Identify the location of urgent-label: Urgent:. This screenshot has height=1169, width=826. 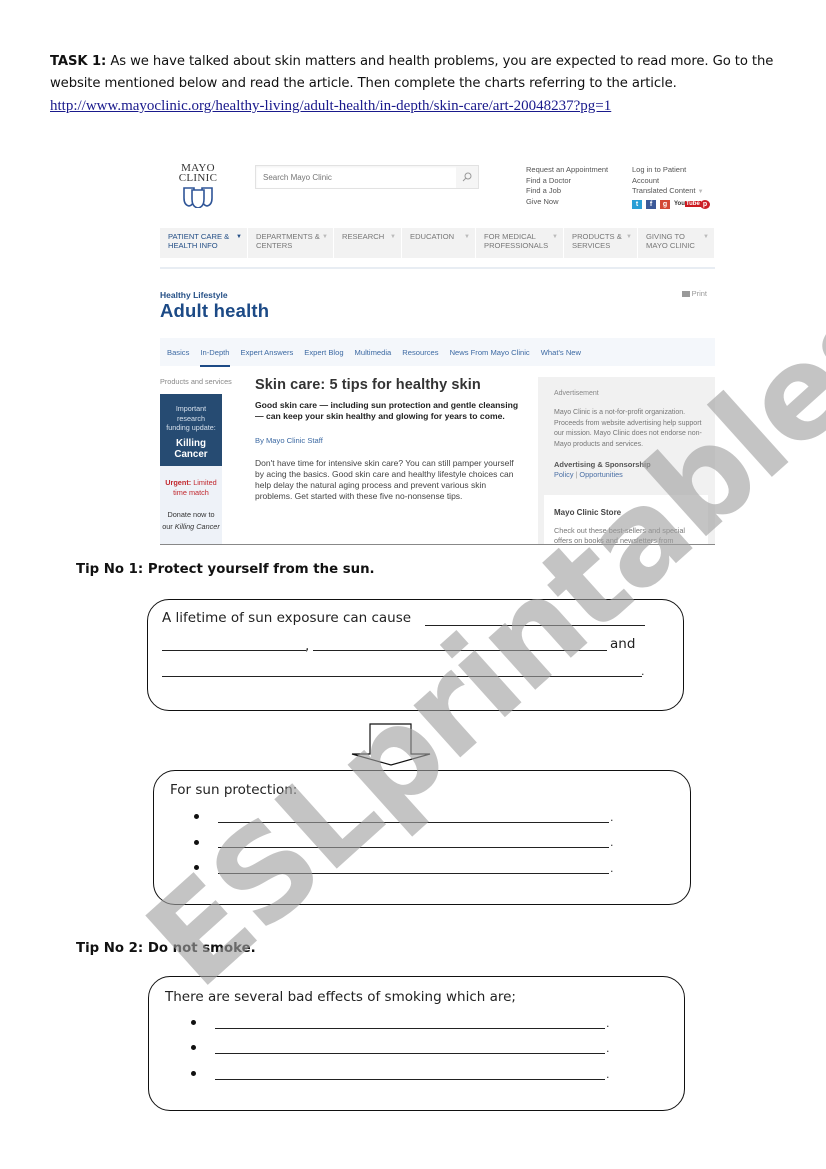
(178, 482).